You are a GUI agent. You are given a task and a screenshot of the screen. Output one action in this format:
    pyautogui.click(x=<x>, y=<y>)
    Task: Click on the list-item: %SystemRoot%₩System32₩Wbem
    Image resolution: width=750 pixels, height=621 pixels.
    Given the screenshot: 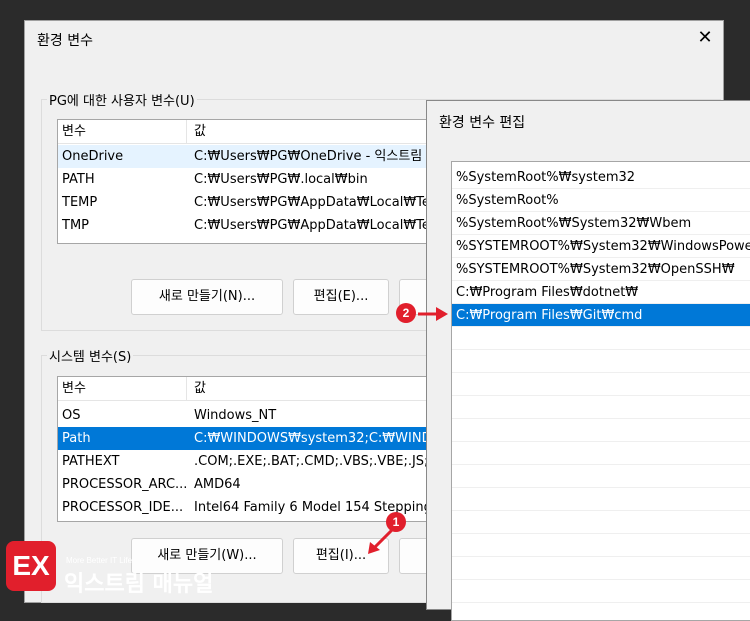 What is the action you would take?
    pyautogui.click(x=601, y=223)
    